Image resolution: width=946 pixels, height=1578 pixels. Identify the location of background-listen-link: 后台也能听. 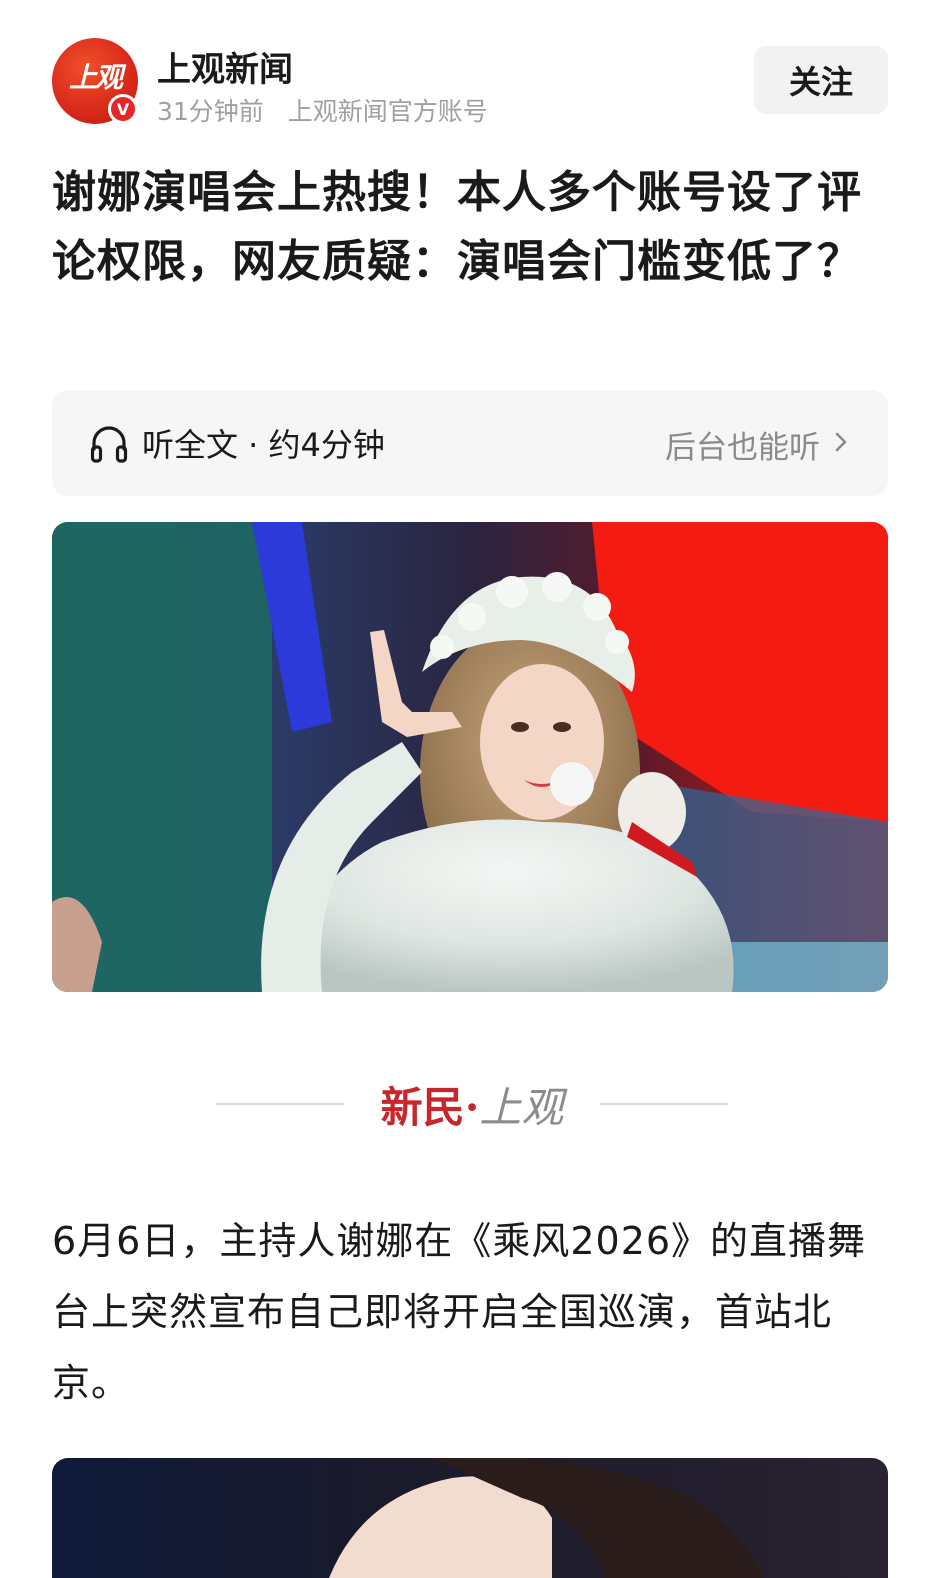
(742, 444).